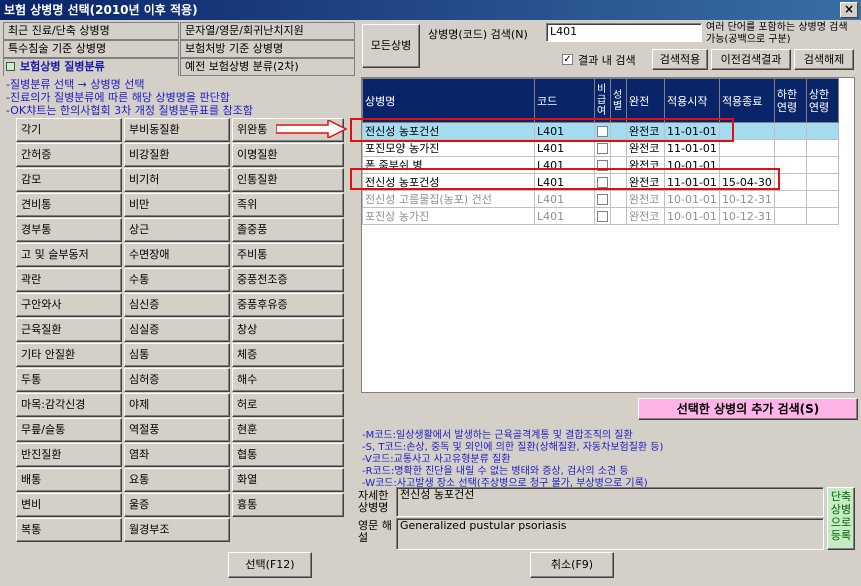 This screenshot has height=586, width=861. What do you see at coordinates (790, 131) in the screenshot?
I see `row-min-age` at bounding box center [790, 131].